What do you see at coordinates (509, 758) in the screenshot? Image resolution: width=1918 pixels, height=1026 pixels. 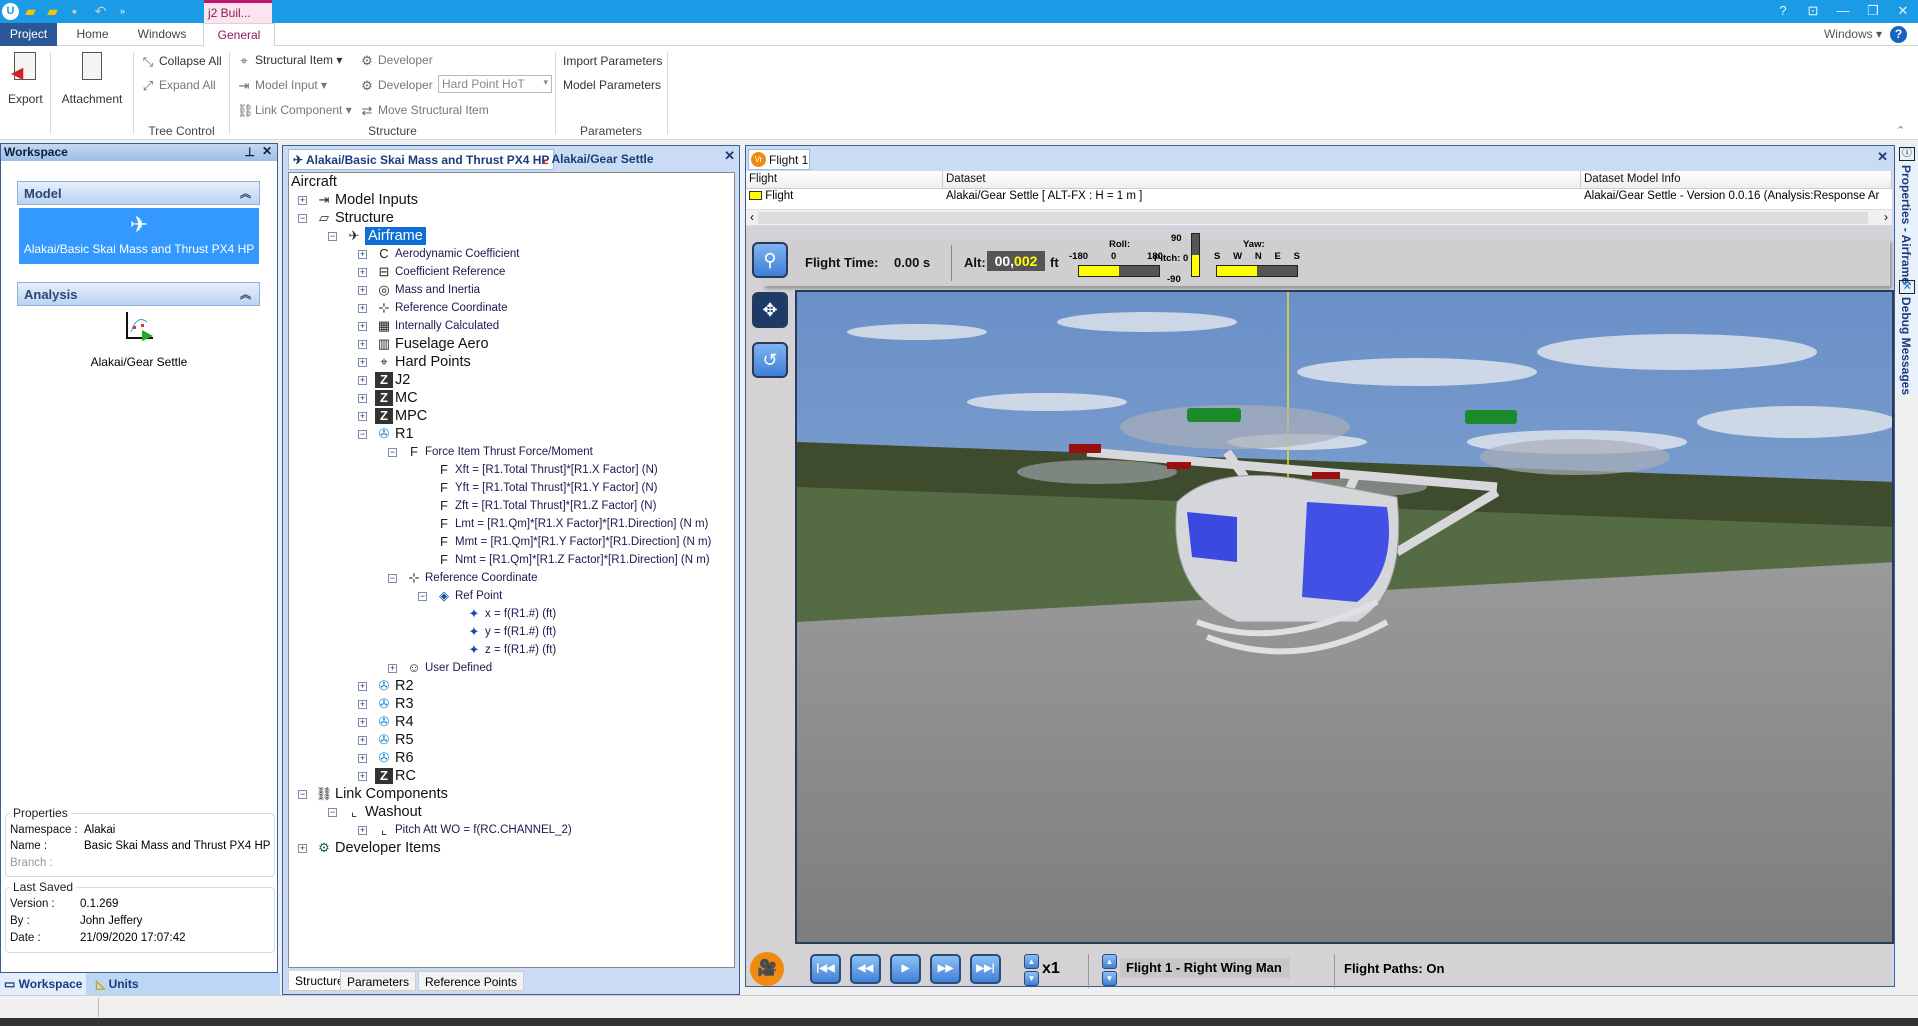 I see `tree-item: + ✇ R6` at bounding box center [509, 758].